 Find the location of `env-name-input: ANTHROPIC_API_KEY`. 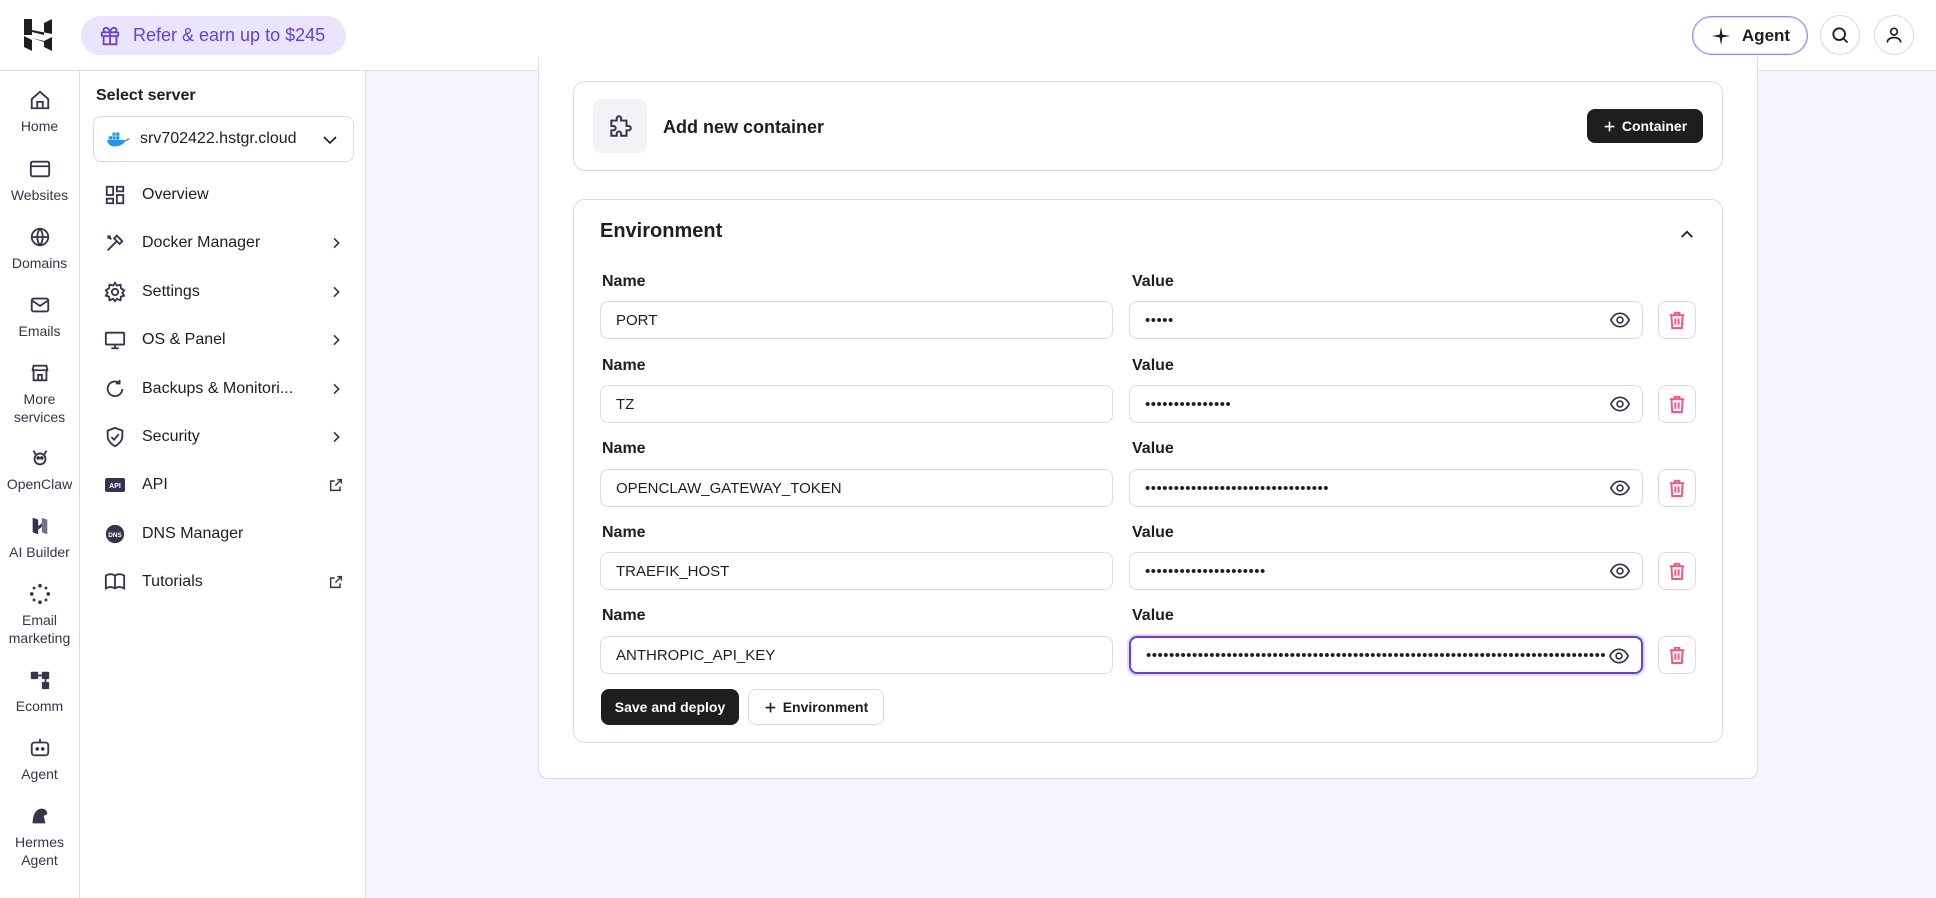

env-name-input: ANTHROPIC_API_KEY is located at coordinates (856, 655).